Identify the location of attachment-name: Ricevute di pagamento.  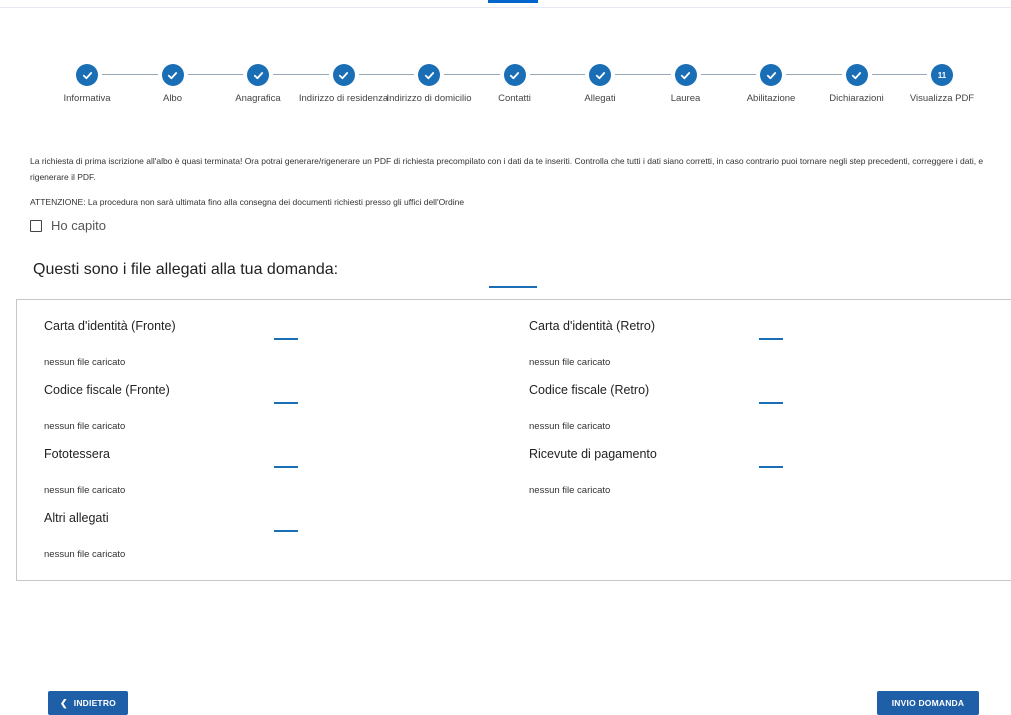
(593, 454).